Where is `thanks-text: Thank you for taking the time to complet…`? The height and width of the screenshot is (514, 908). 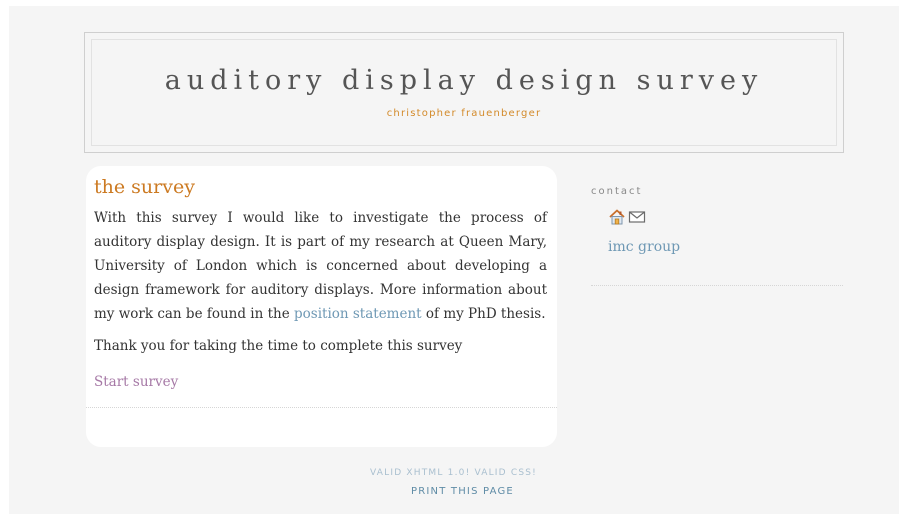 thanks-text: Thank you for taking the time to complet… is located at coordinates (278, 346).